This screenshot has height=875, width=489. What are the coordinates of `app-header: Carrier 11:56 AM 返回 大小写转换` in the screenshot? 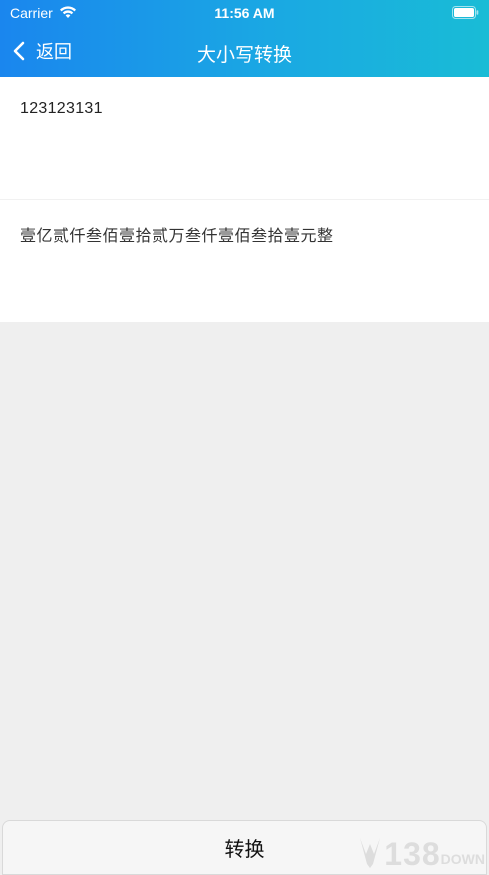 It's located at (244, 38).